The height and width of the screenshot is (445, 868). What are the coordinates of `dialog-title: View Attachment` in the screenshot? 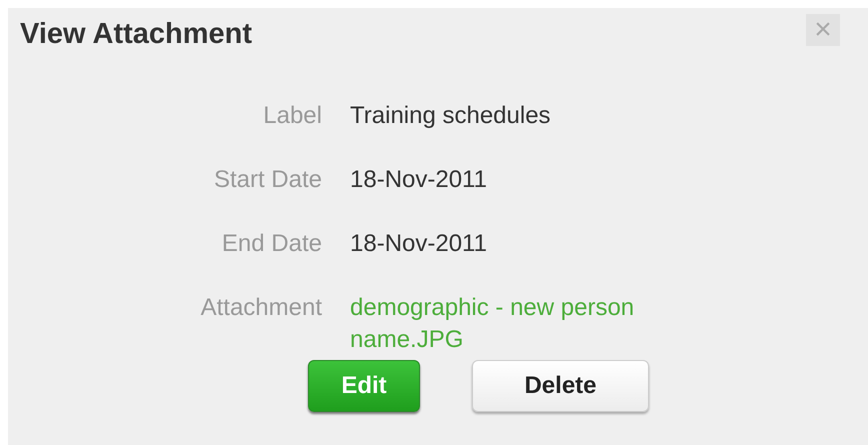 It's located at (136, 34).